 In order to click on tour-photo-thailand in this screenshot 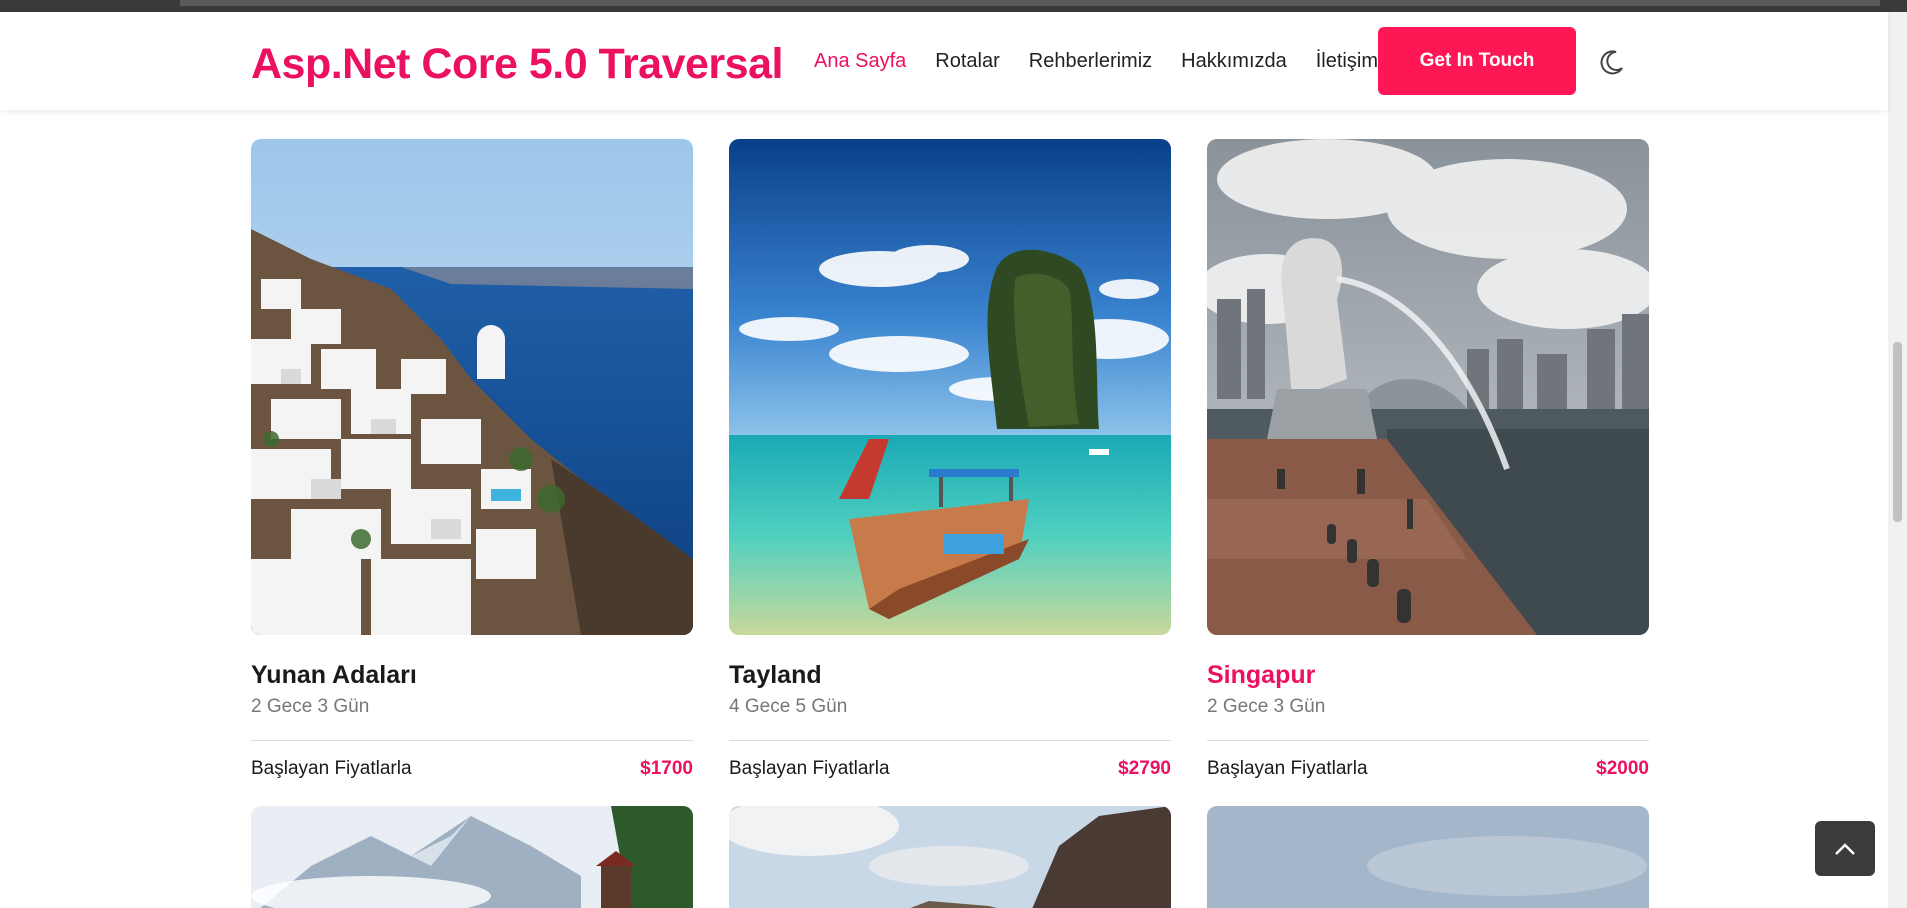, I will do `click(950, 387)`.